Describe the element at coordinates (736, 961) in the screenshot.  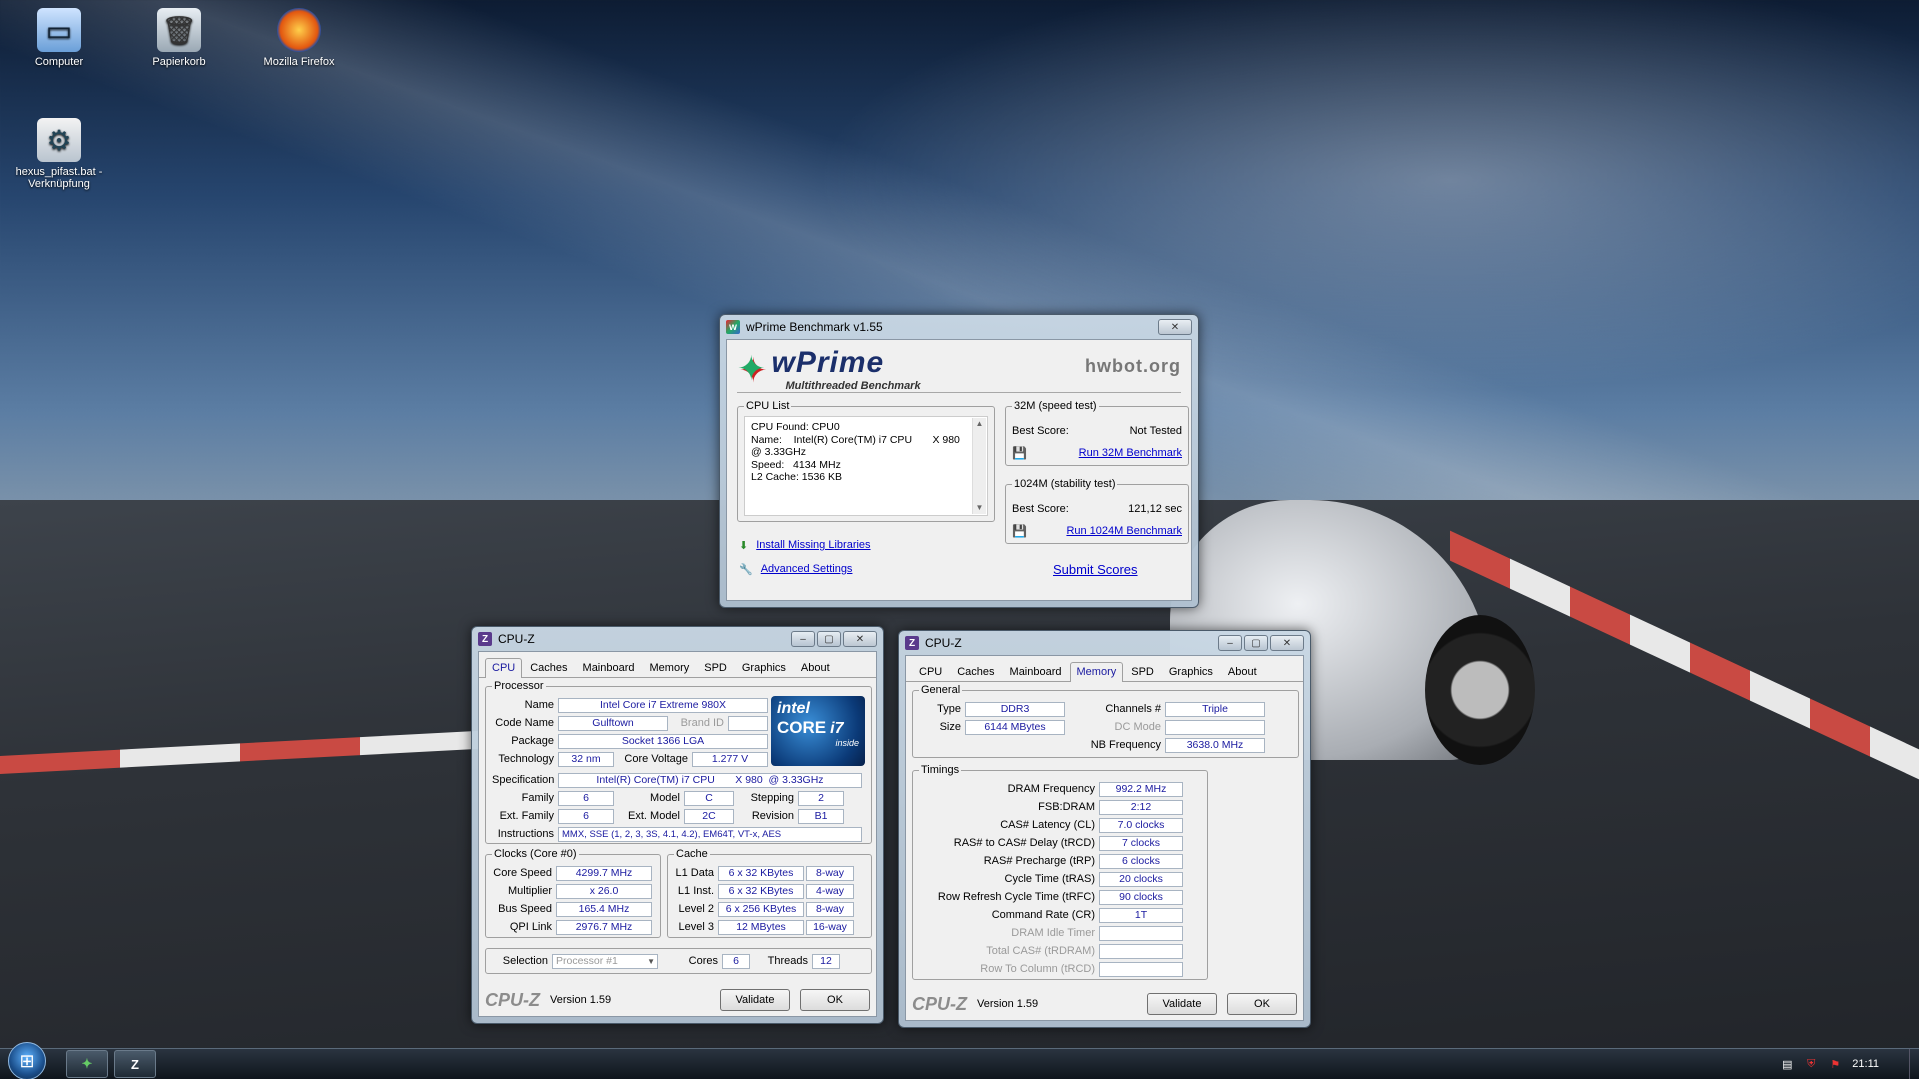
I see `cores-value: 6` at that location.